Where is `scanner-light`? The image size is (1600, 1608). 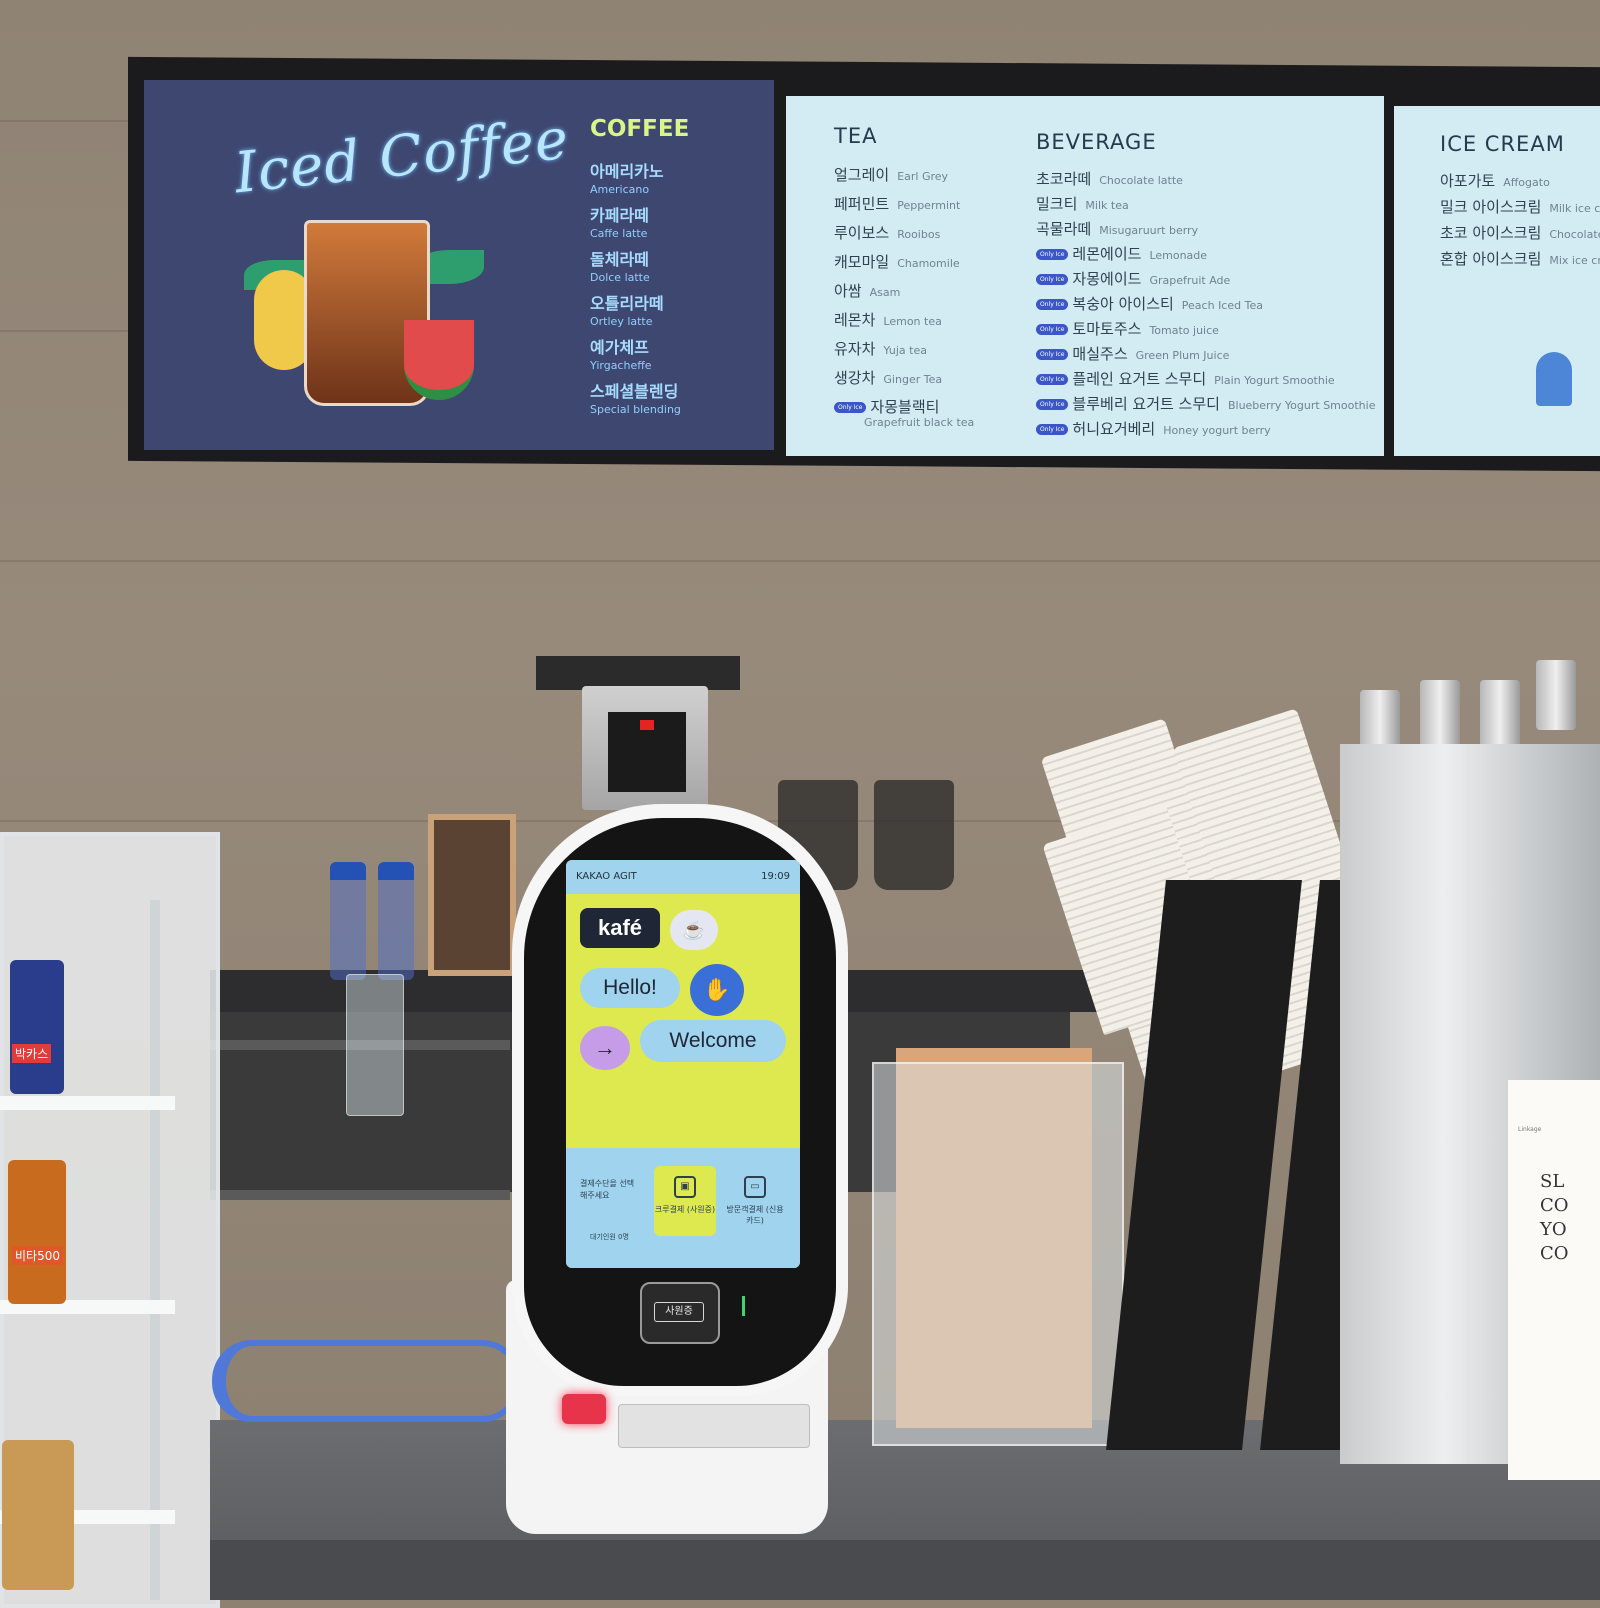
scanner-light is located at coordinates (584, 1409).